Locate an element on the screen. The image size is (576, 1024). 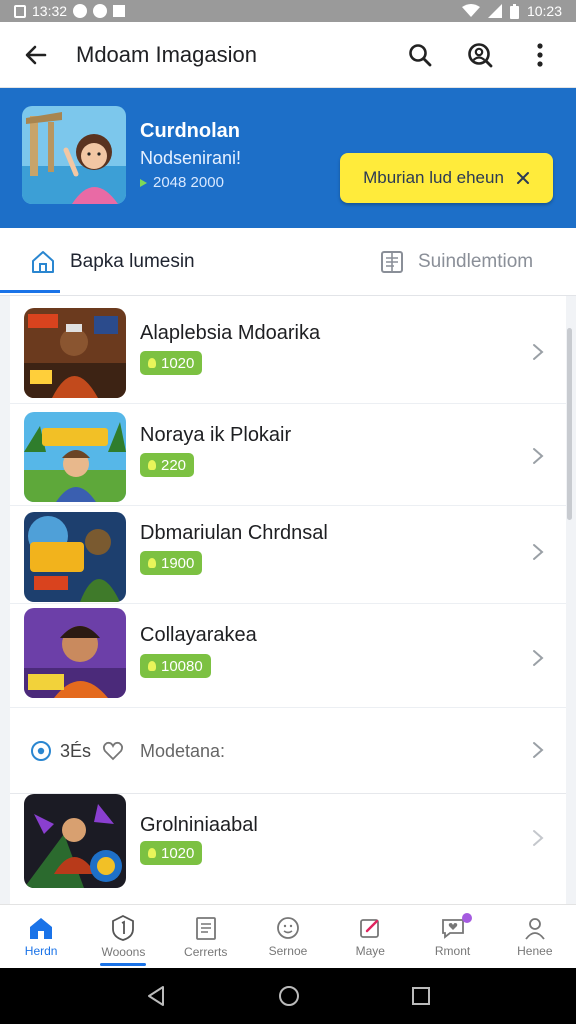
search-button is located at coordinates (420, 55).